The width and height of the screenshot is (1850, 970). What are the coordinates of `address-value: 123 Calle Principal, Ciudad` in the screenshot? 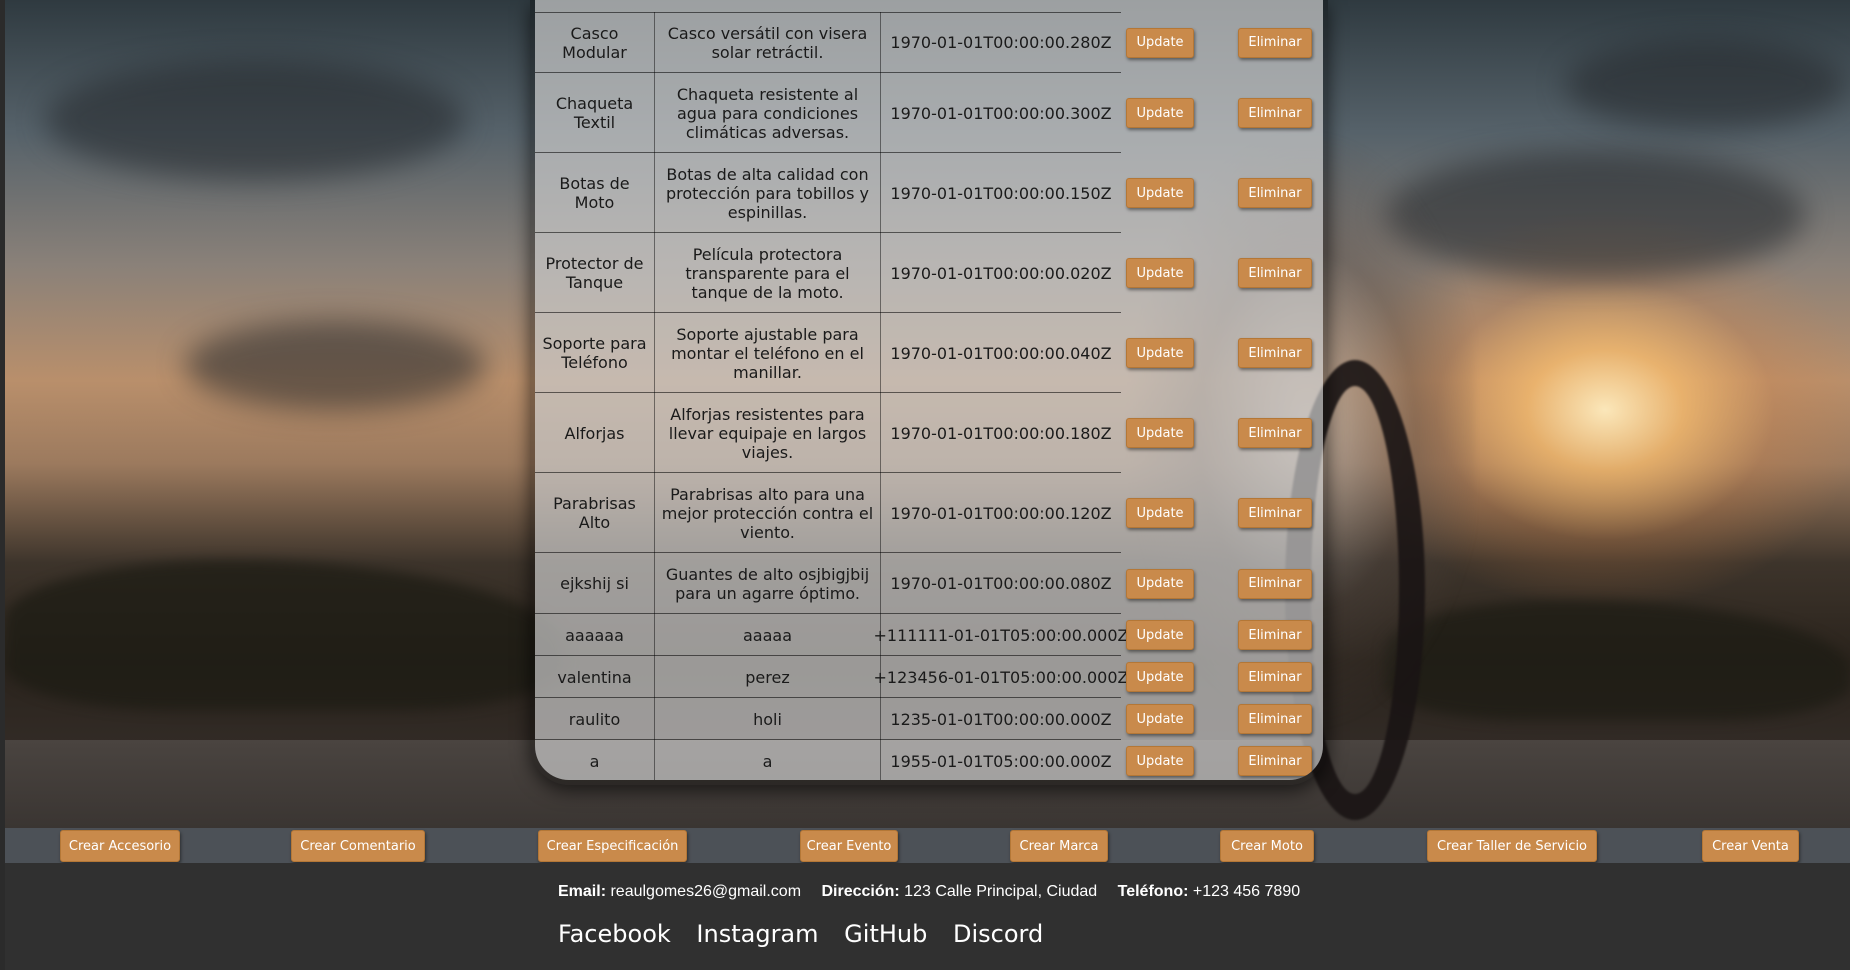 It's located at (1001, 891).